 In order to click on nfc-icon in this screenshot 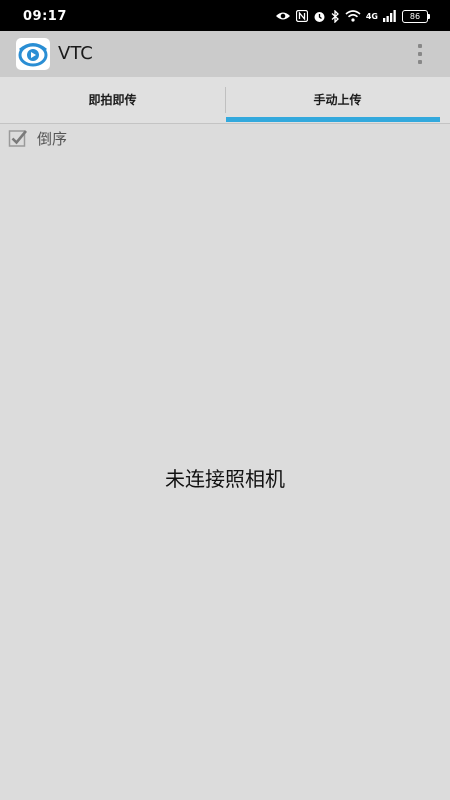, I will do `click(301, 16)`.